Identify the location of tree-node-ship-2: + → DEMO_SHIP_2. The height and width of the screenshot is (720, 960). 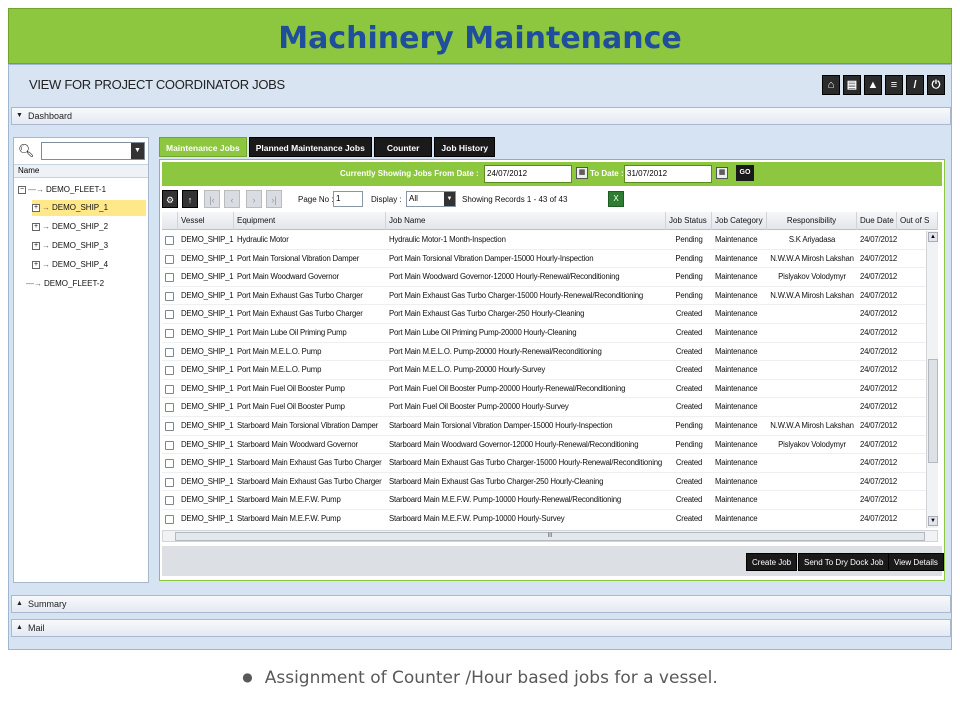
(70, 227).